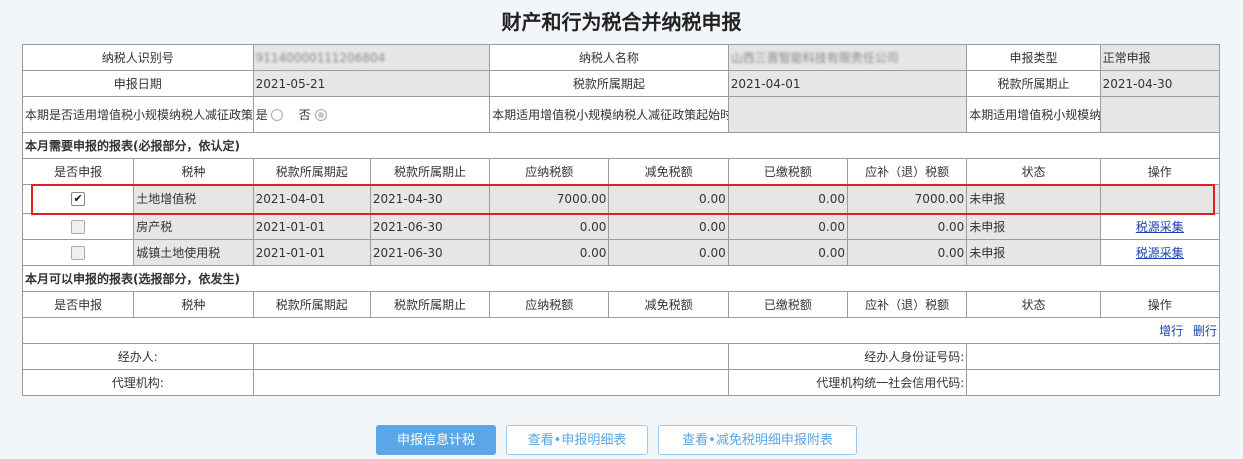  Describe the element at coordinates (138, 356) in the screenshot. I see `handler-label: 经办人:` at that location.